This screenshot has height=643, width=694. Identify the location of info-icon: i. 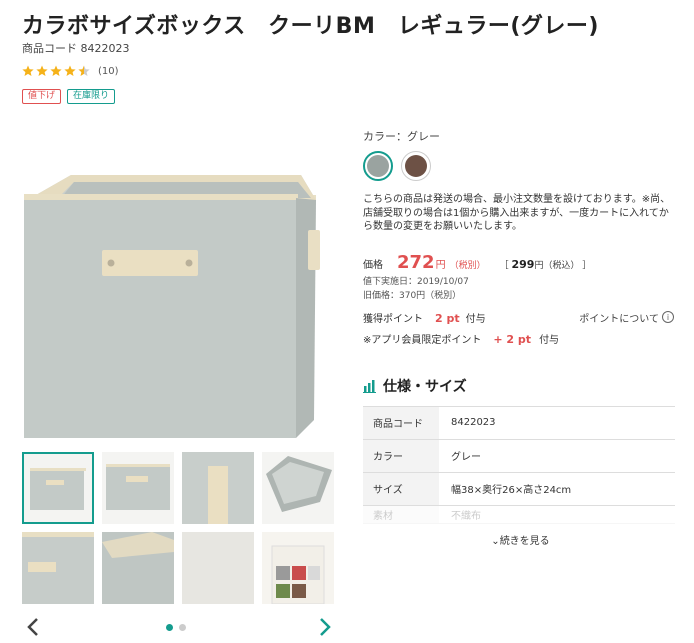
(668, 317).